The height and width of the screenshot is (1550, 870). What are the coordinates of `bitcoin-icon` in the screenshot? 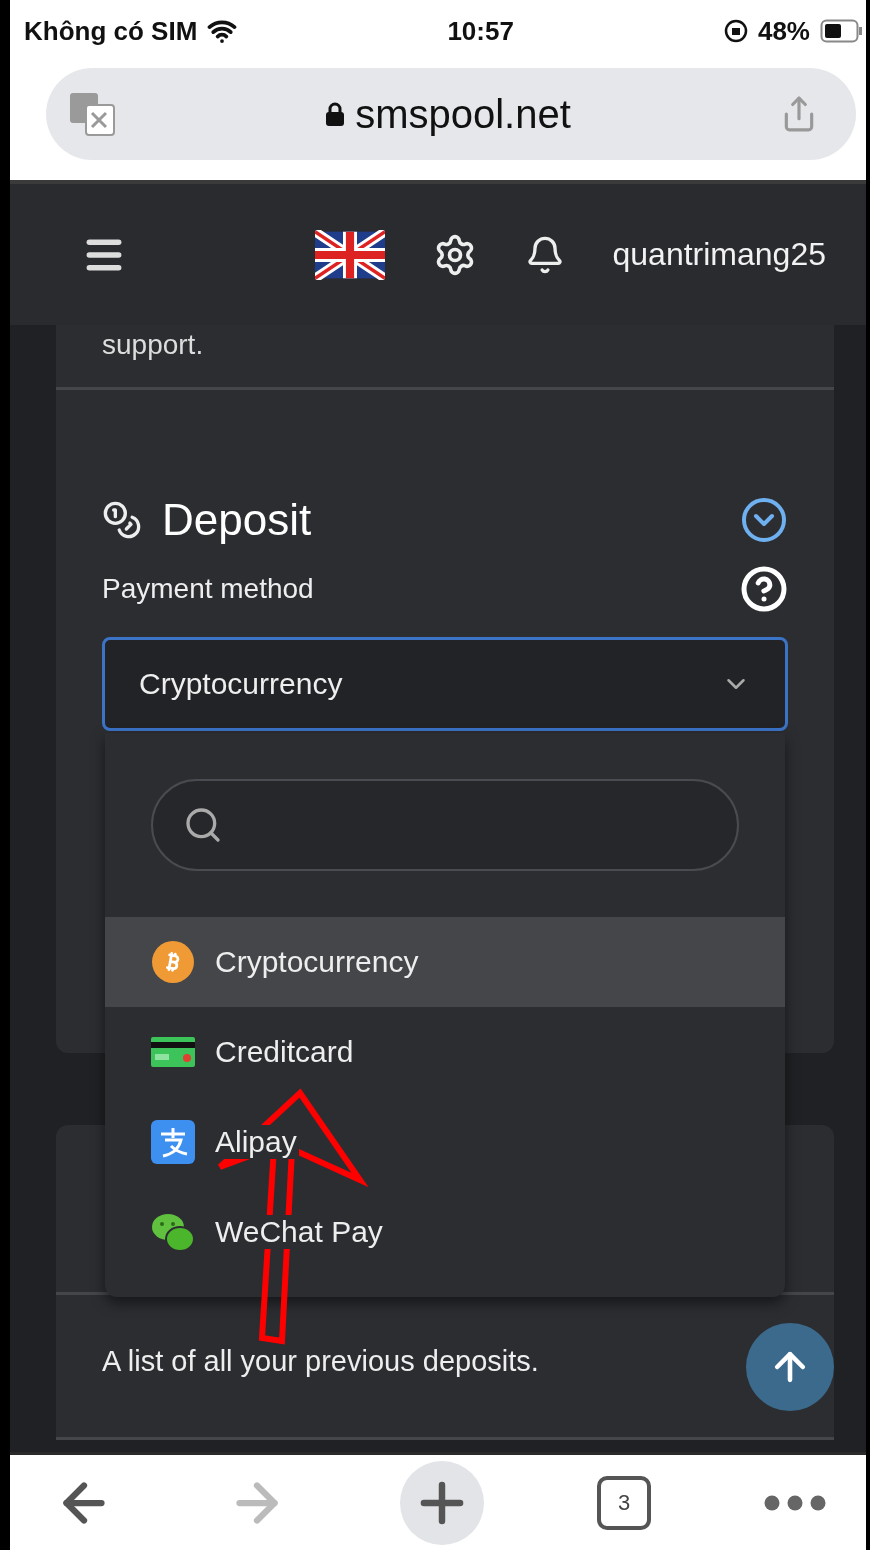 It's located at (173, 962).